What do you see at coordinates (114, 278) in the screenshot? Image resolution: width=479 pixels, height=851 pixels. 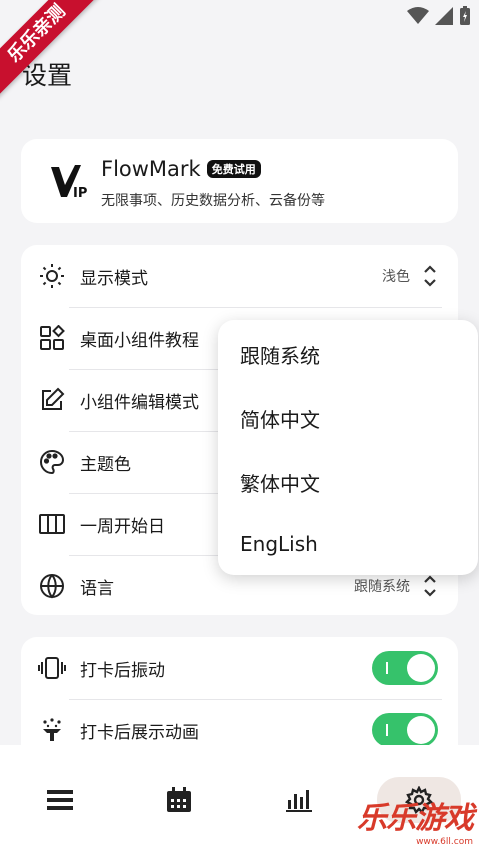 I see `setting-label: 显示模式` at bounding box center [114, 278].